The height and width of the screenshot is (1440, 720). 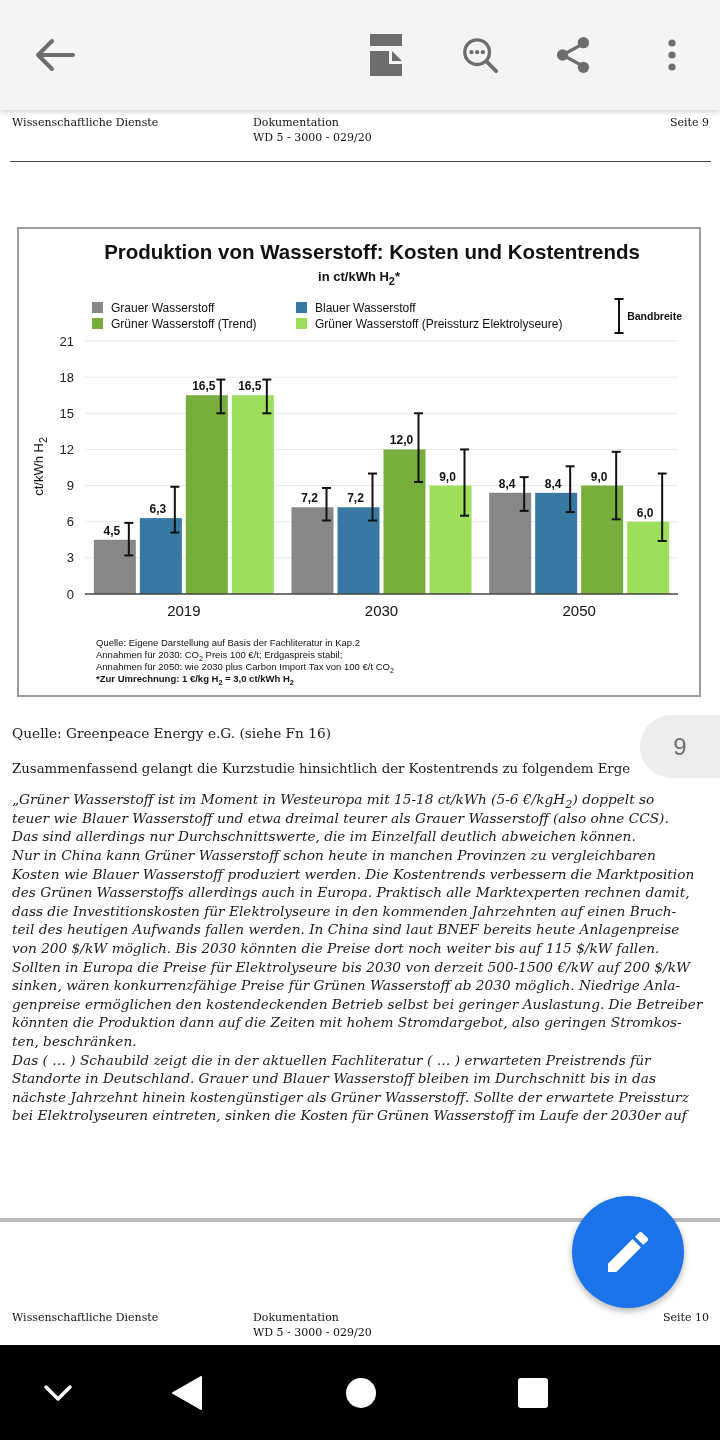 I want to click on bar-value-label: 6,3, so click(x=158, y=508).